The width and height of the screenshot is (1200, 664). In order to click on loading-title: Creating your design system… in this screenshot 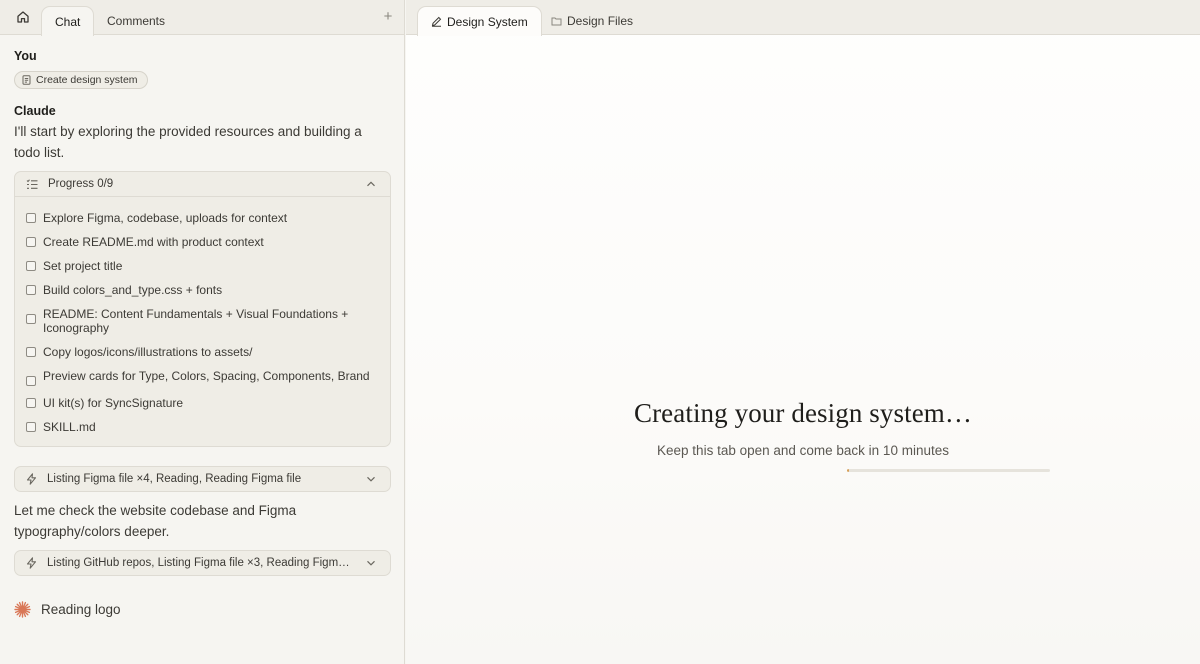, I will do `click(802, 413)`.